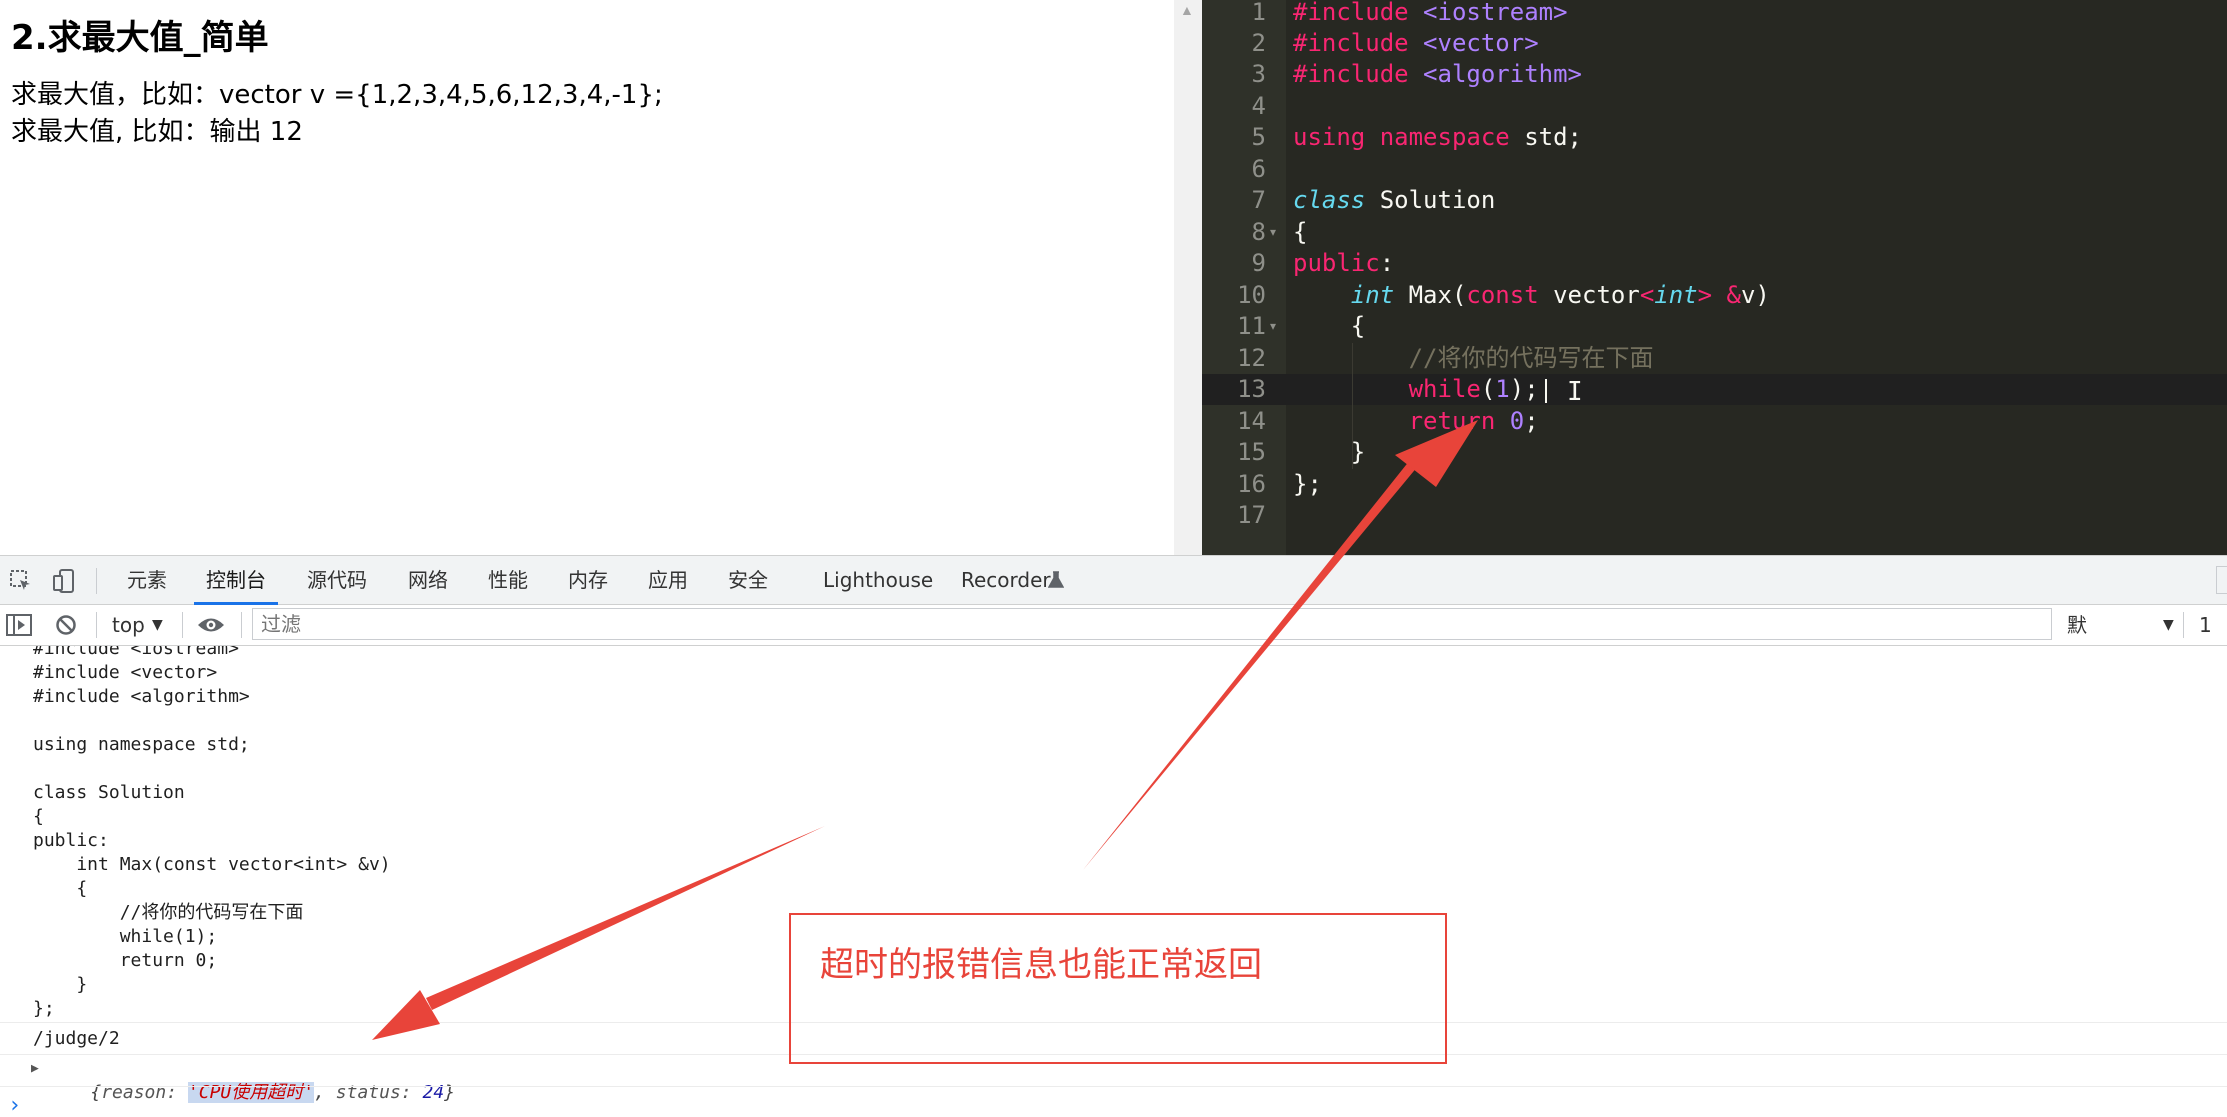 The image size is (2227, 1117). Describe the element at coordinates (212, 864) in the screenshot. I see `console-code-line: int Max(const vector<int> &v)` at that location.